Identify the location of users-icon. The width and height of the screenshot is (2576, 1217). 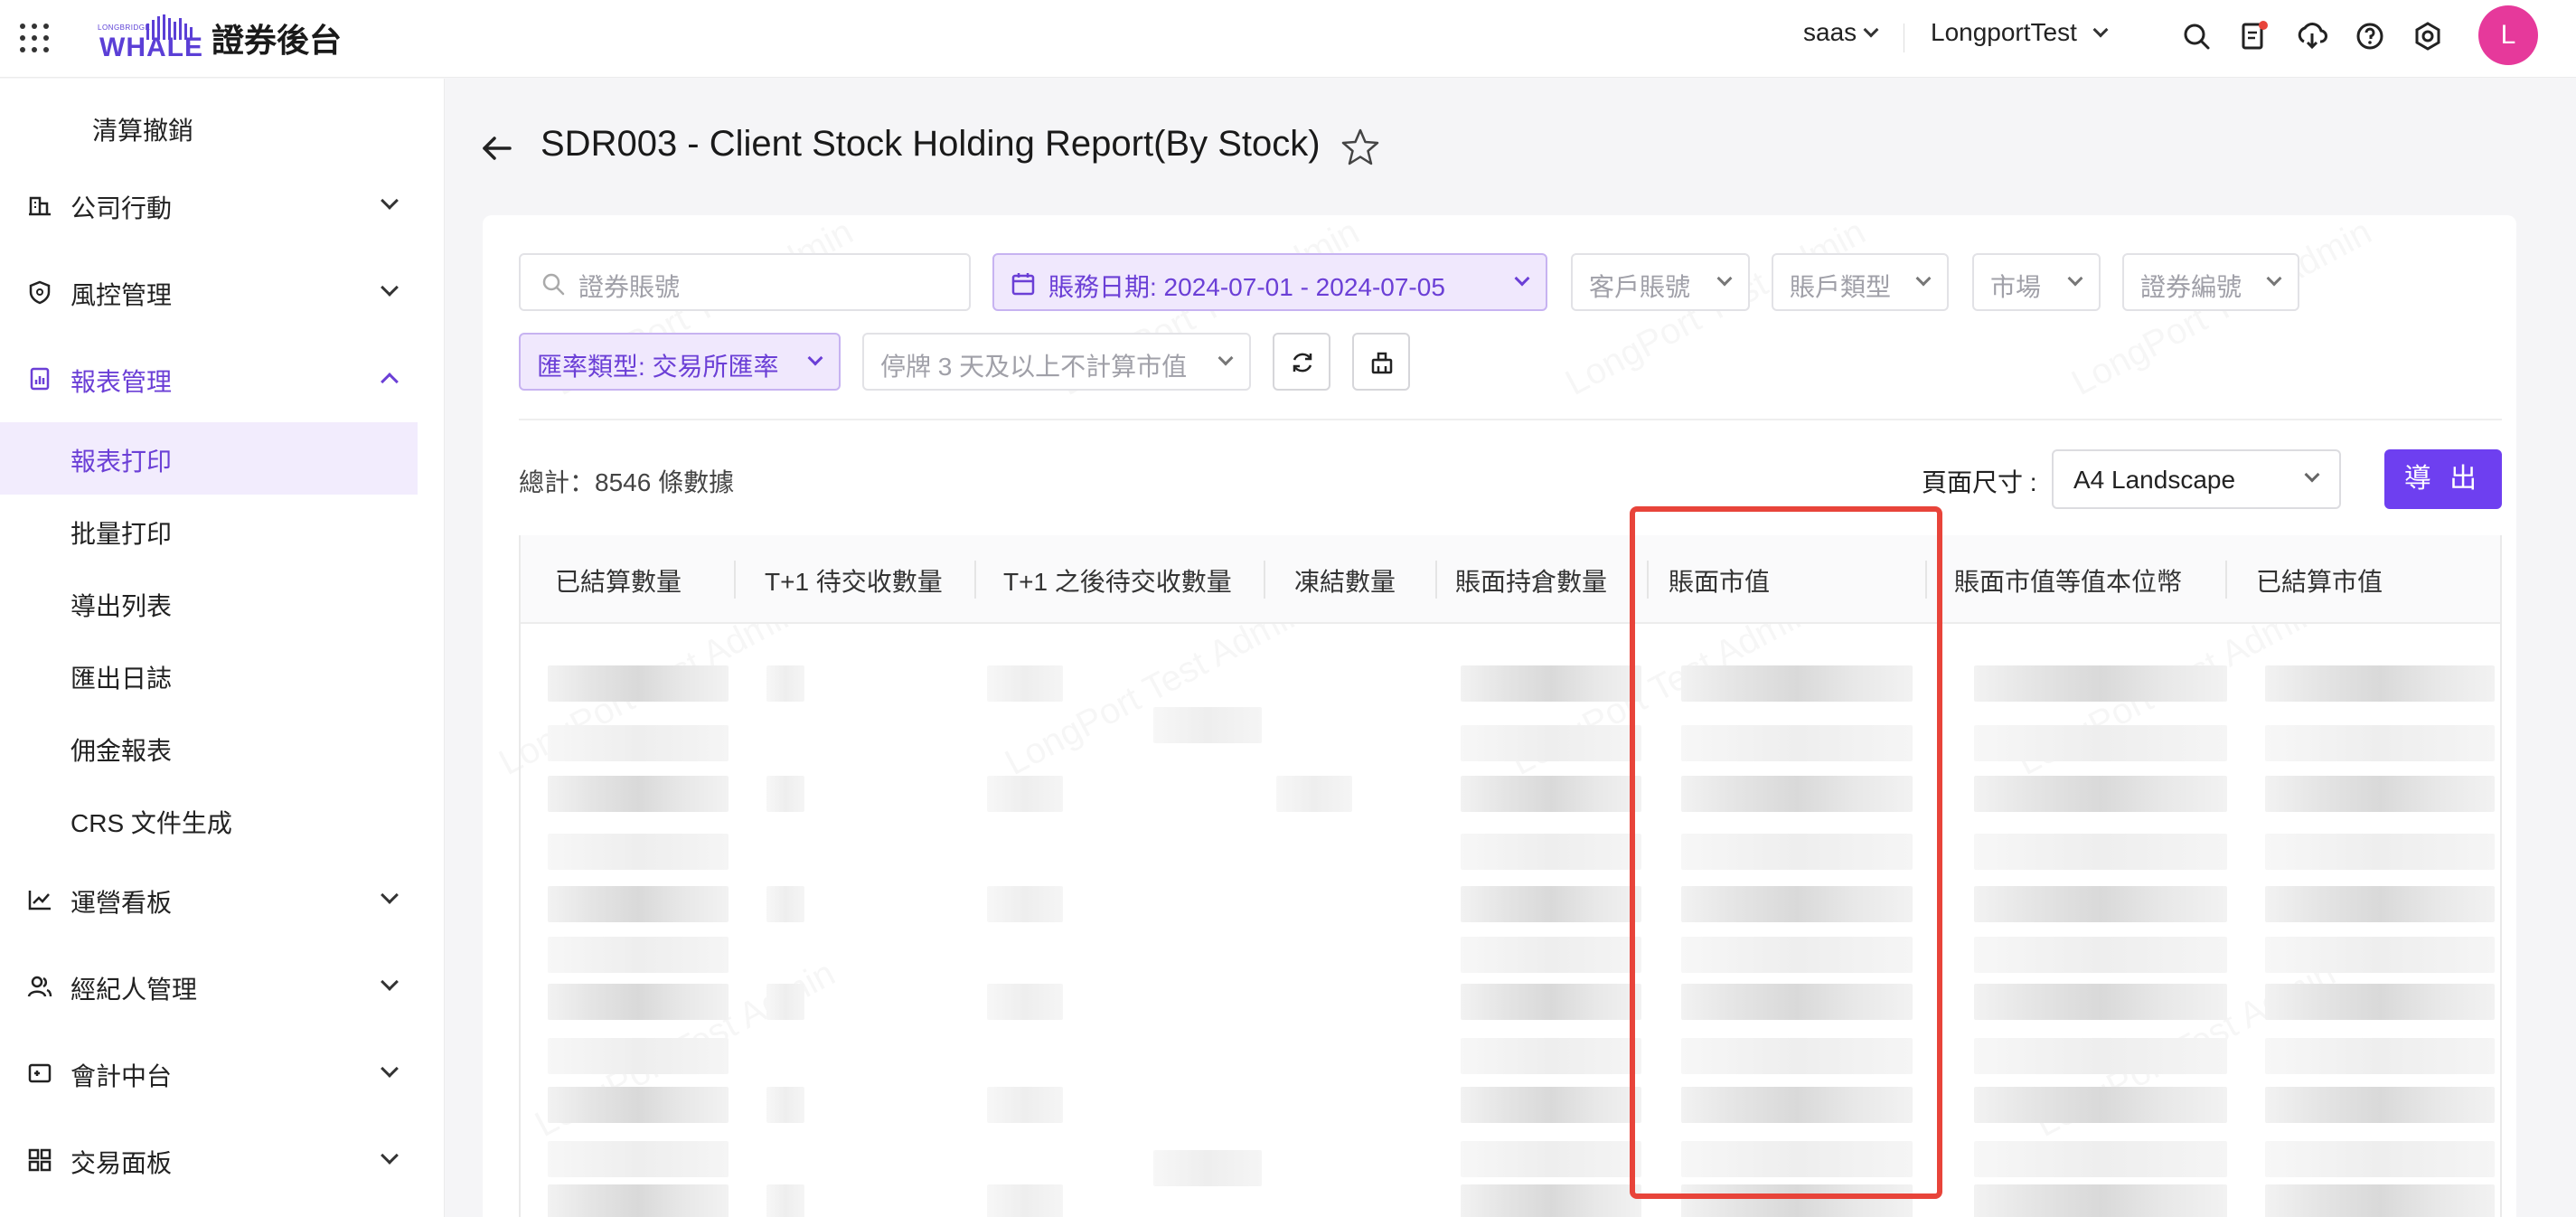
(39, 986).